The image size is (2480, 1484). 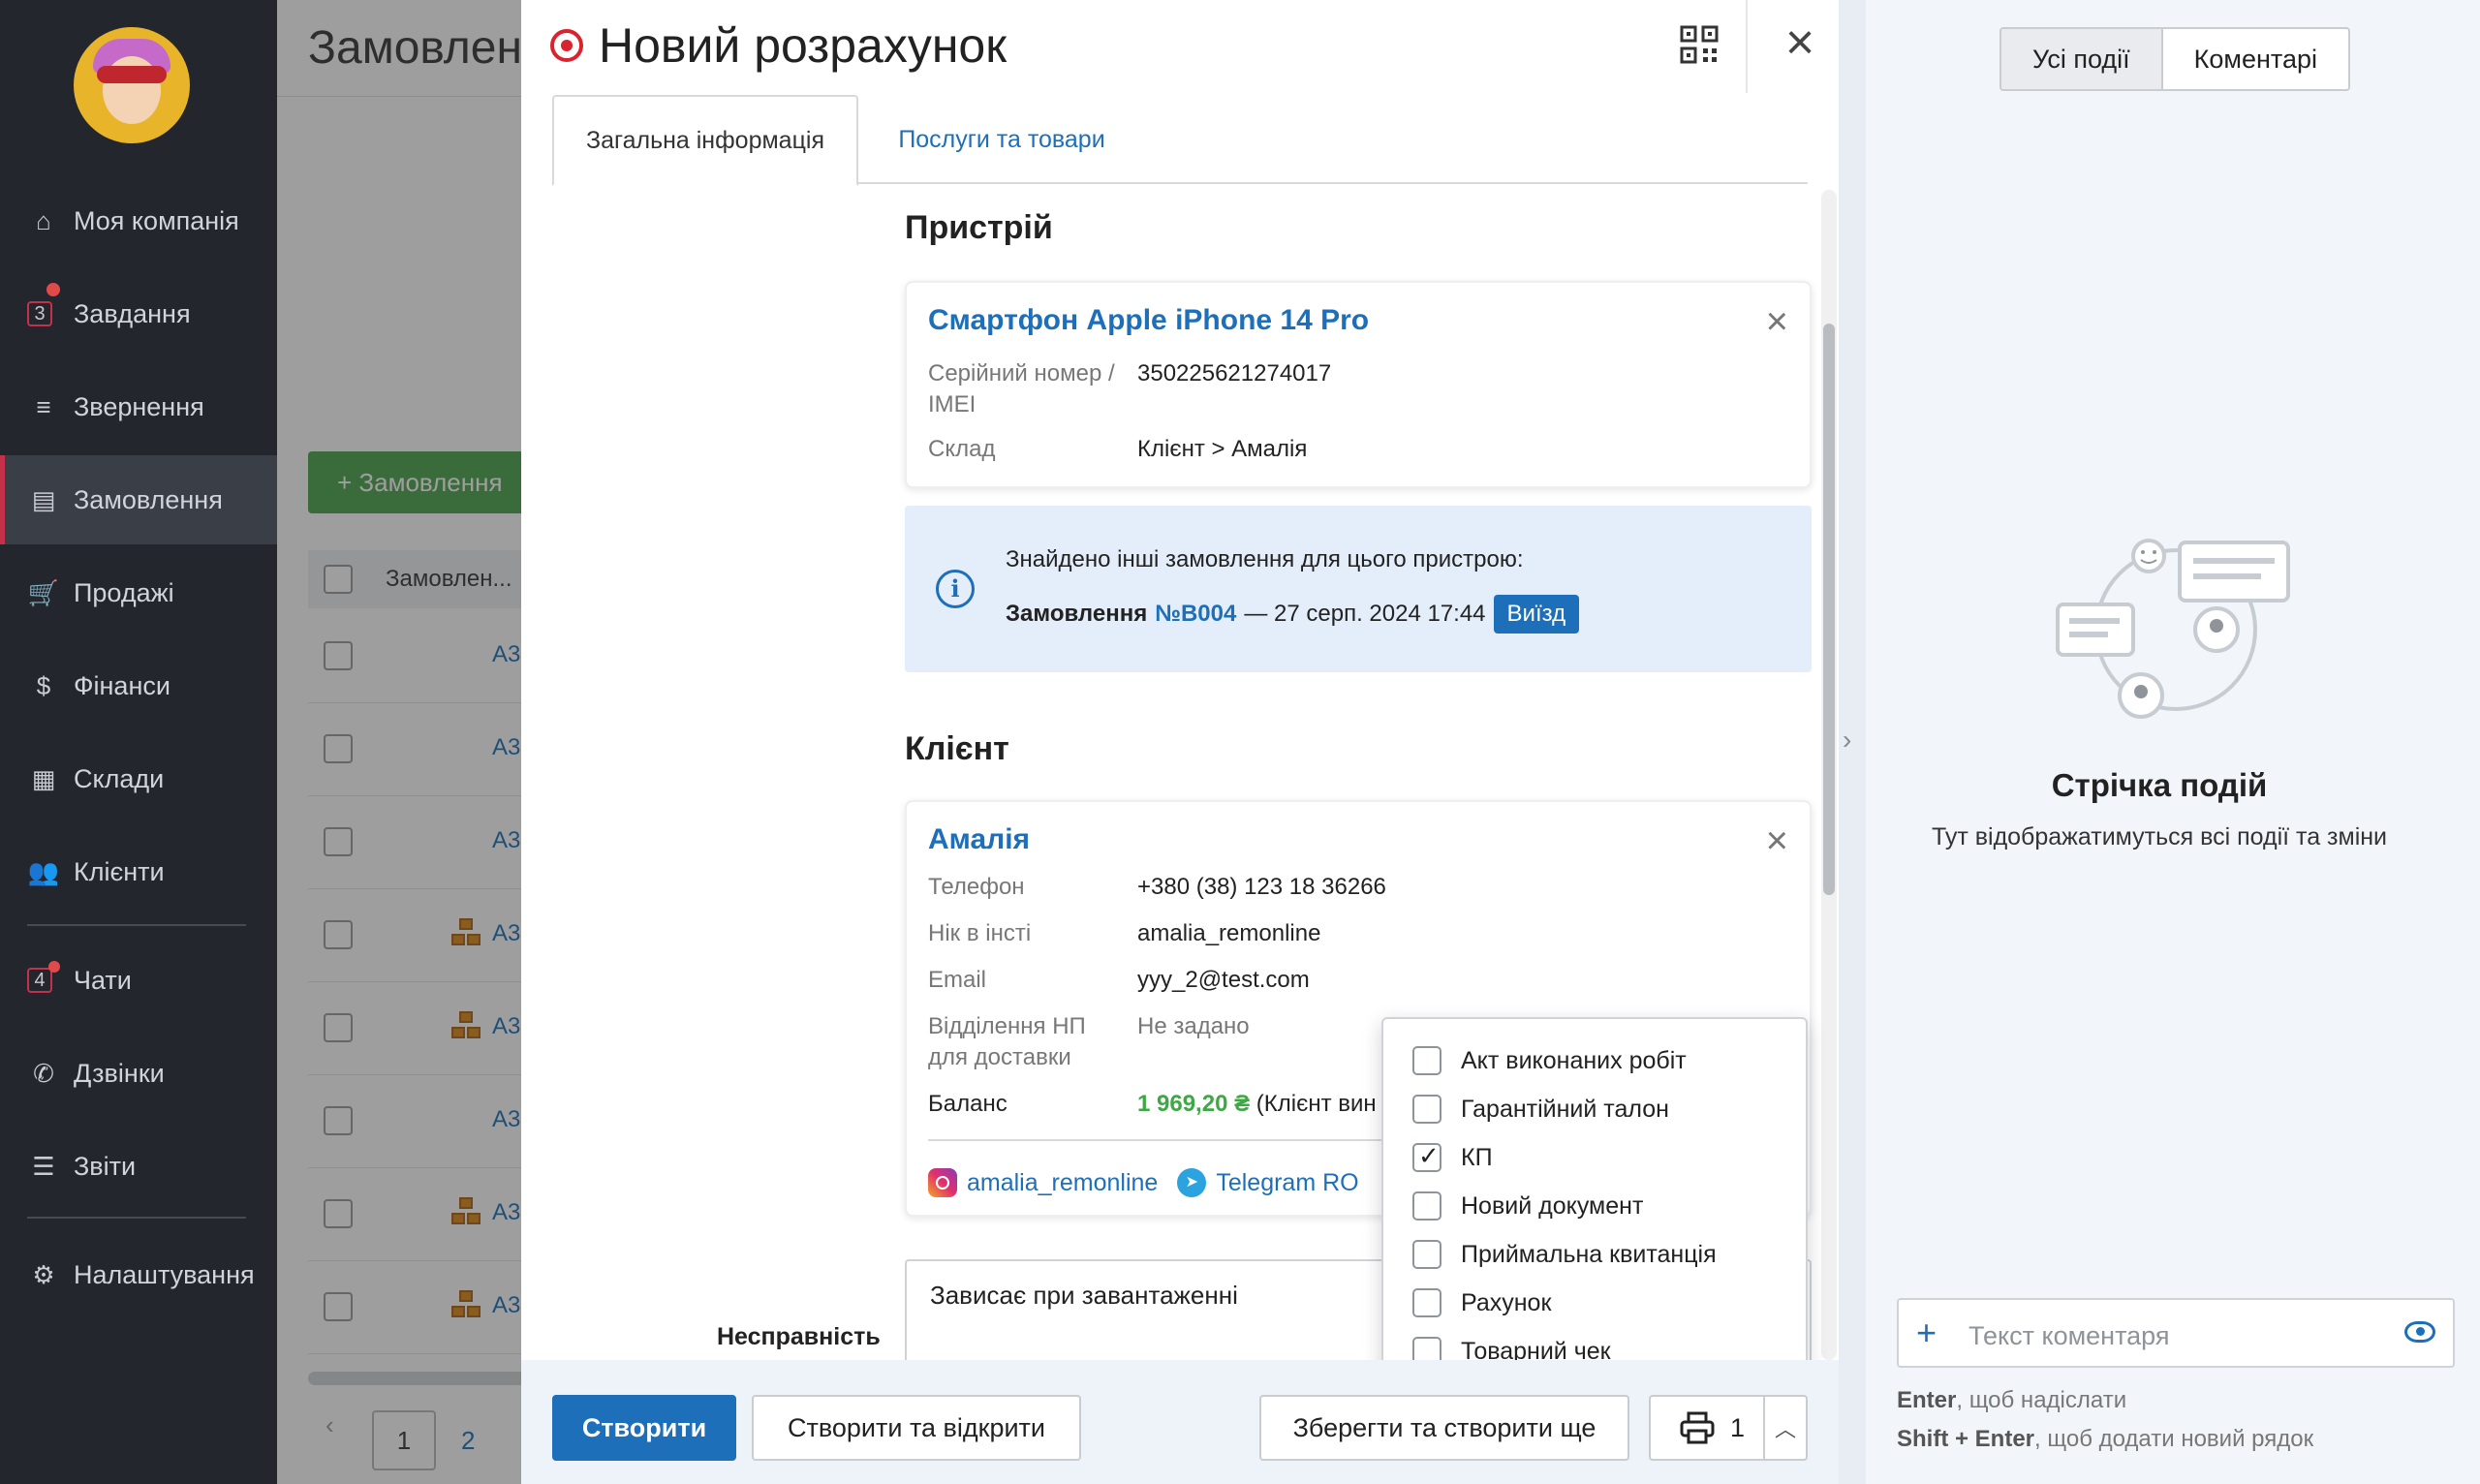 I want to click on sidebar-item-label: Моя компанія, so click(x=156, y=220).